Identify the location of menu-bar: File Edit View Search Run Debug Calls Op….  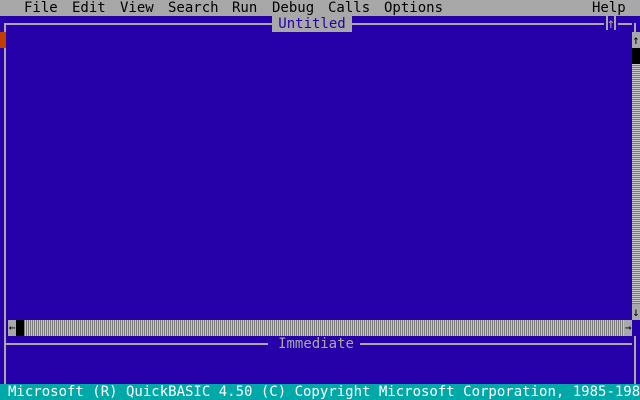
(320, 8).